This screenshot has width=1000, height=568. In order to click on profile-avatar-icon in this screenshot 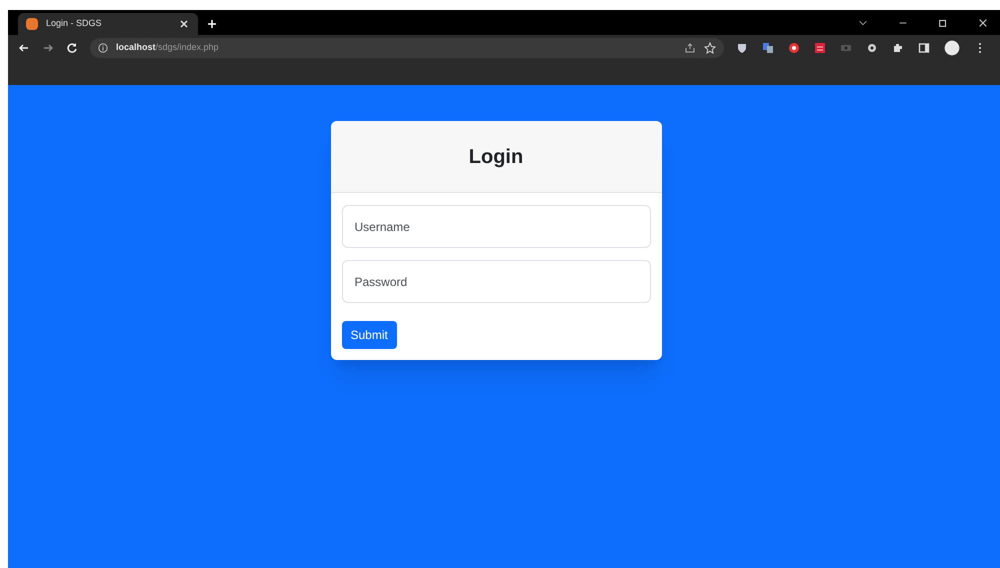, I will do `click(952, 48)`.